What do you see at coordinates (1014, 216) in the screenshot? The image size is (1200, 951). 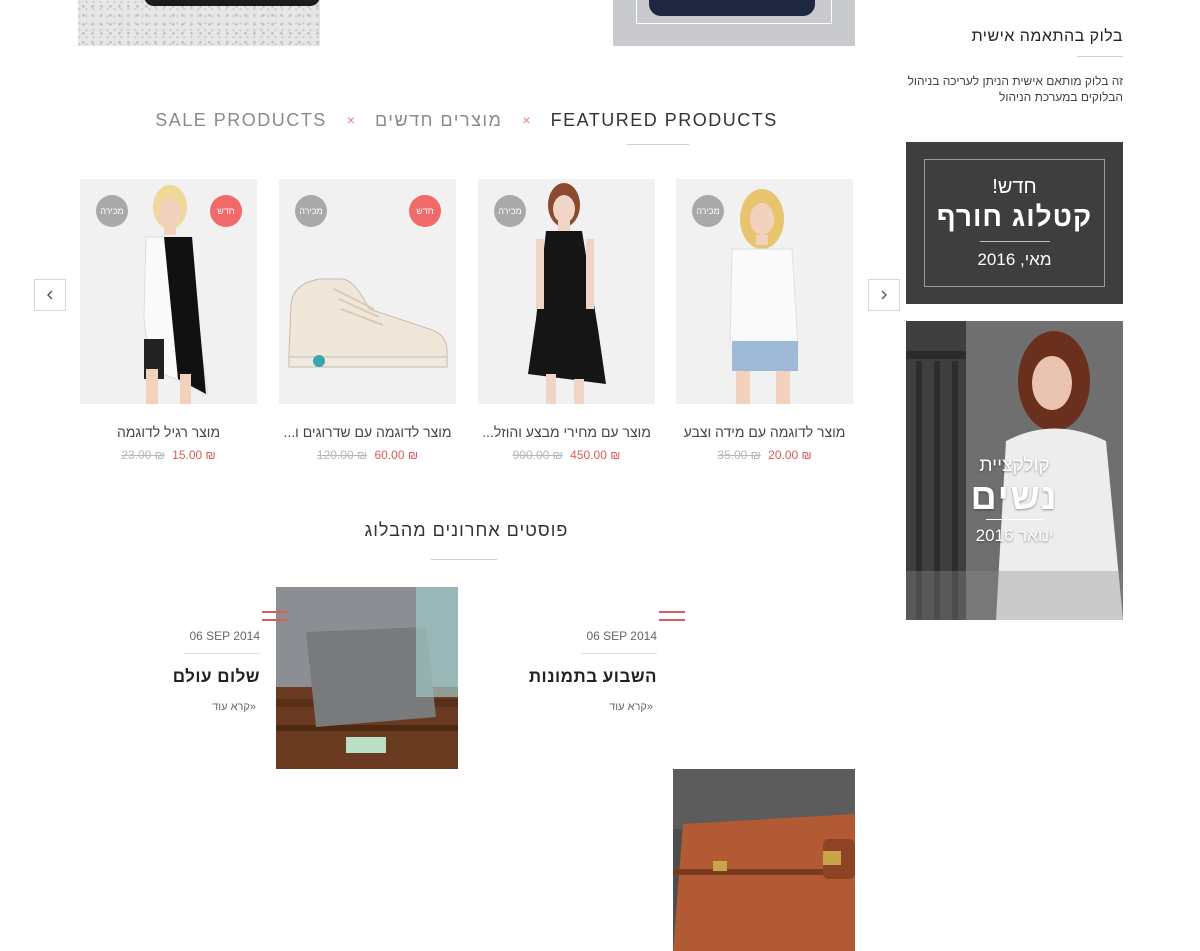 I see `catalog-title: קטלוג חורף` at bounding box center [1014, 216].